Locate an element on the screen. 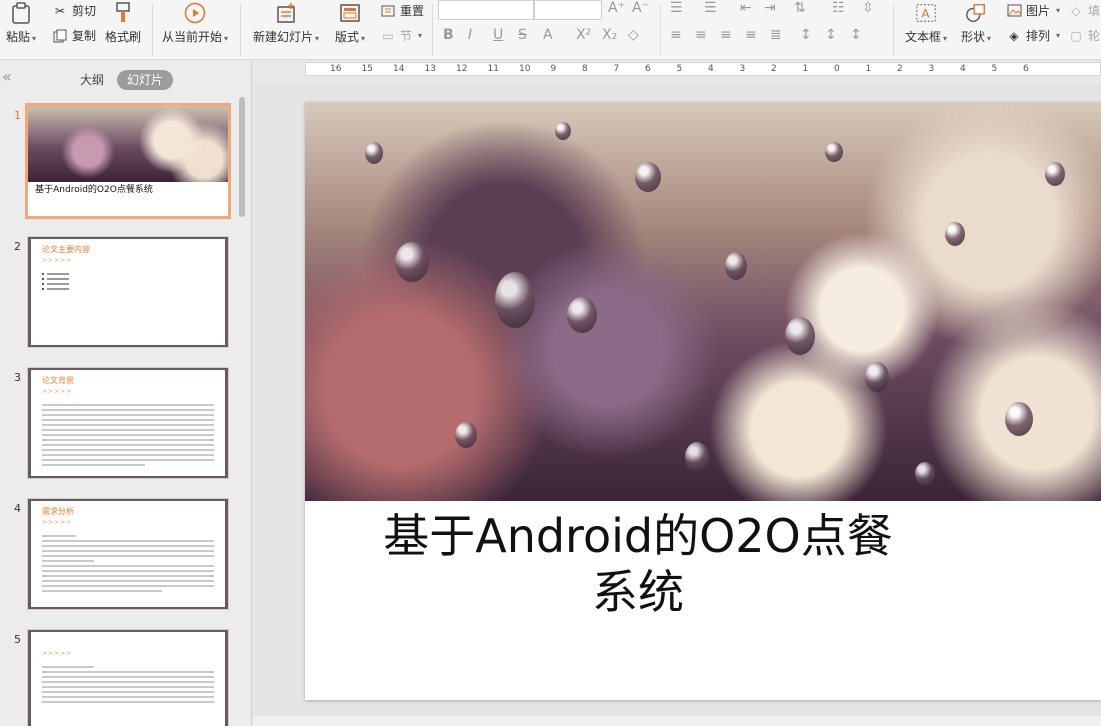 The image size is (1101, 726). copy-button: 复制 is located at coordinates (74, 35).